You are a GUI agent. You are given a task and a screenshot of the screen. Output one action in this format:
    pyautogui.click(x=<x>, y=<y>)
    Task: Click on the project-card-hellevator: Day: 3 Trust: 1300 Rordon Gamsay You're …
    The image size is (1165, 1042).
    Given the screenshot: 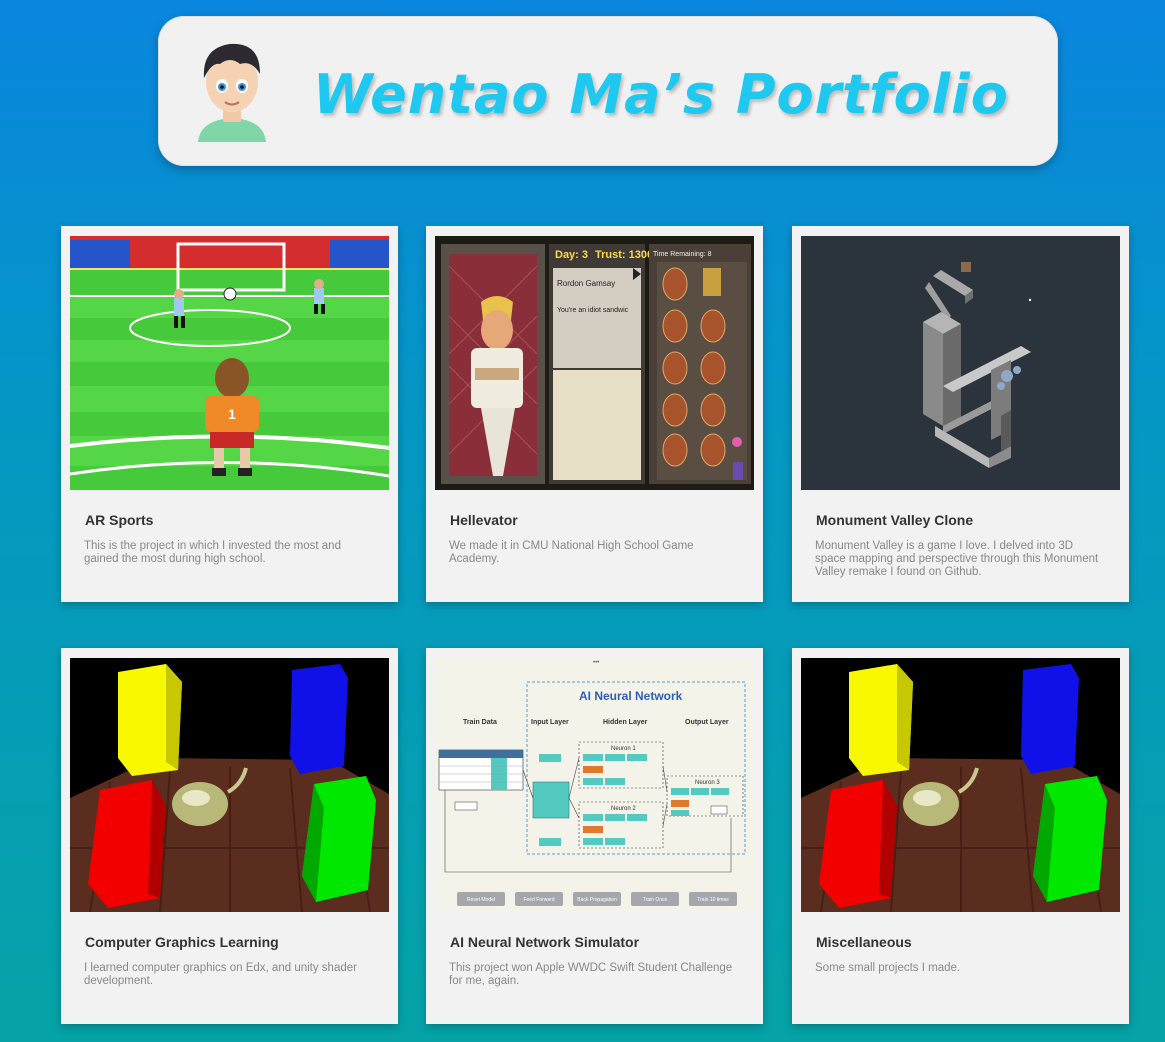 What is the action you would take?
    pyautogui.click(x=594, y=414)
    